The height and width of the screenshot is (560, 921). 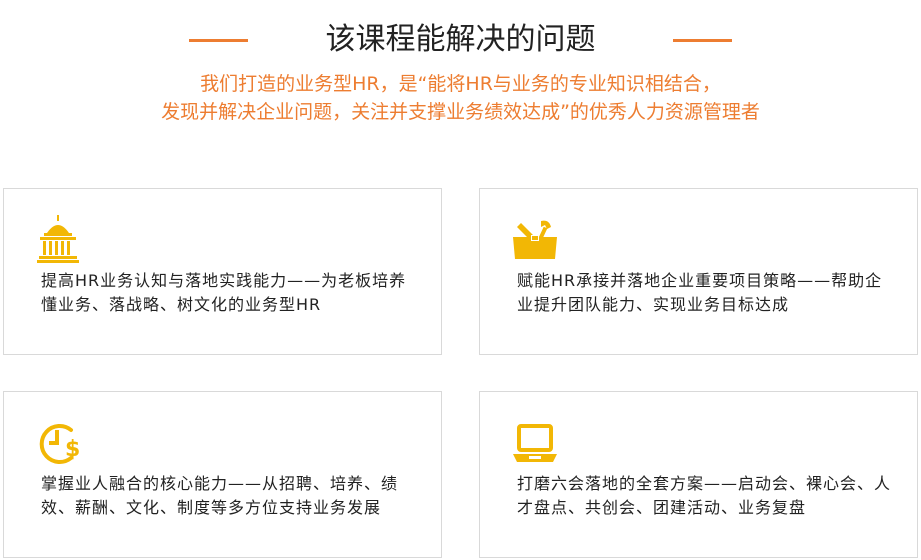 What do you see at coordinates (460, 39) in the screenshot?
I see `page-title: 该课程能解决的问题` at bounding box center [460, 39].